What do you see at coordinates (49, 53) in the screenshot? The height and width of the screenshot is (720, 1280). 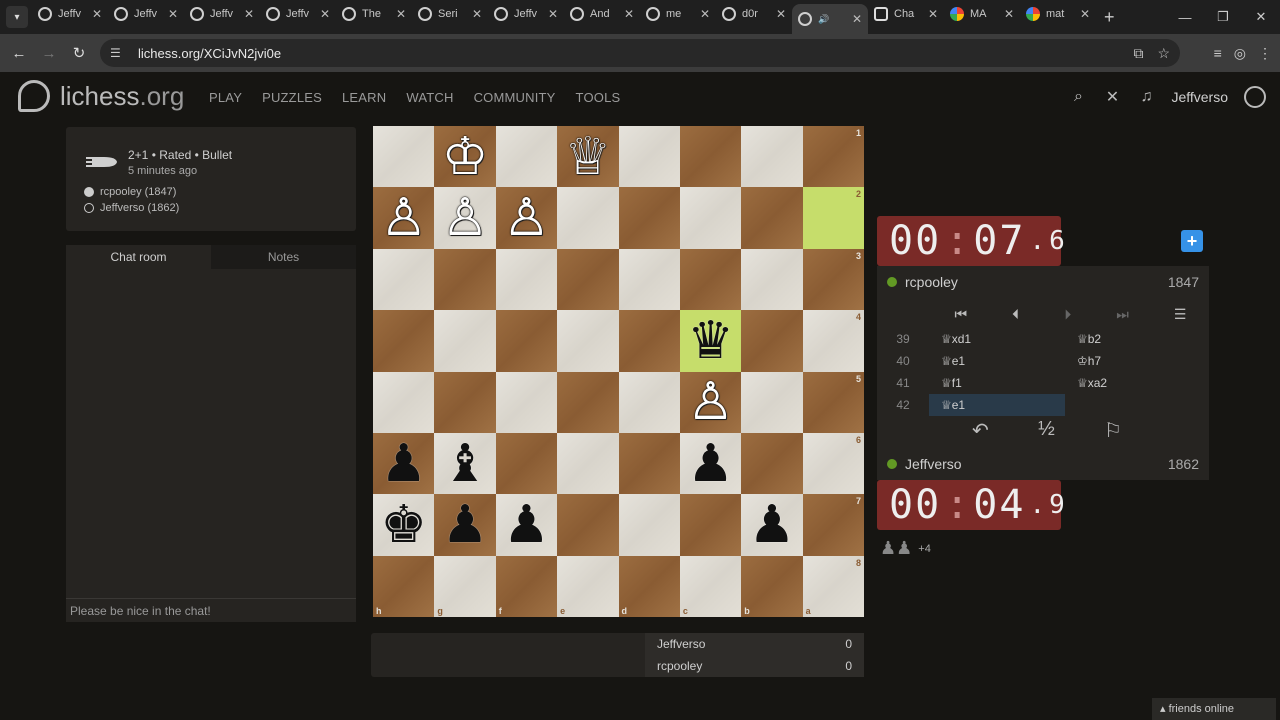 I see `forward-button: →` at bounding box center [49, 53].